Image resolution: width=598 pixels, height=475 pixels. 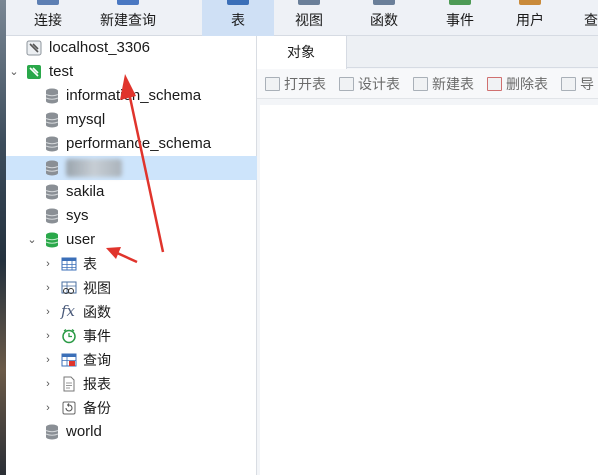 What do you see at coordinates (591, 20) in the screenshot?
I see `query-tool-label: 查` at bounding box center [591, 20].